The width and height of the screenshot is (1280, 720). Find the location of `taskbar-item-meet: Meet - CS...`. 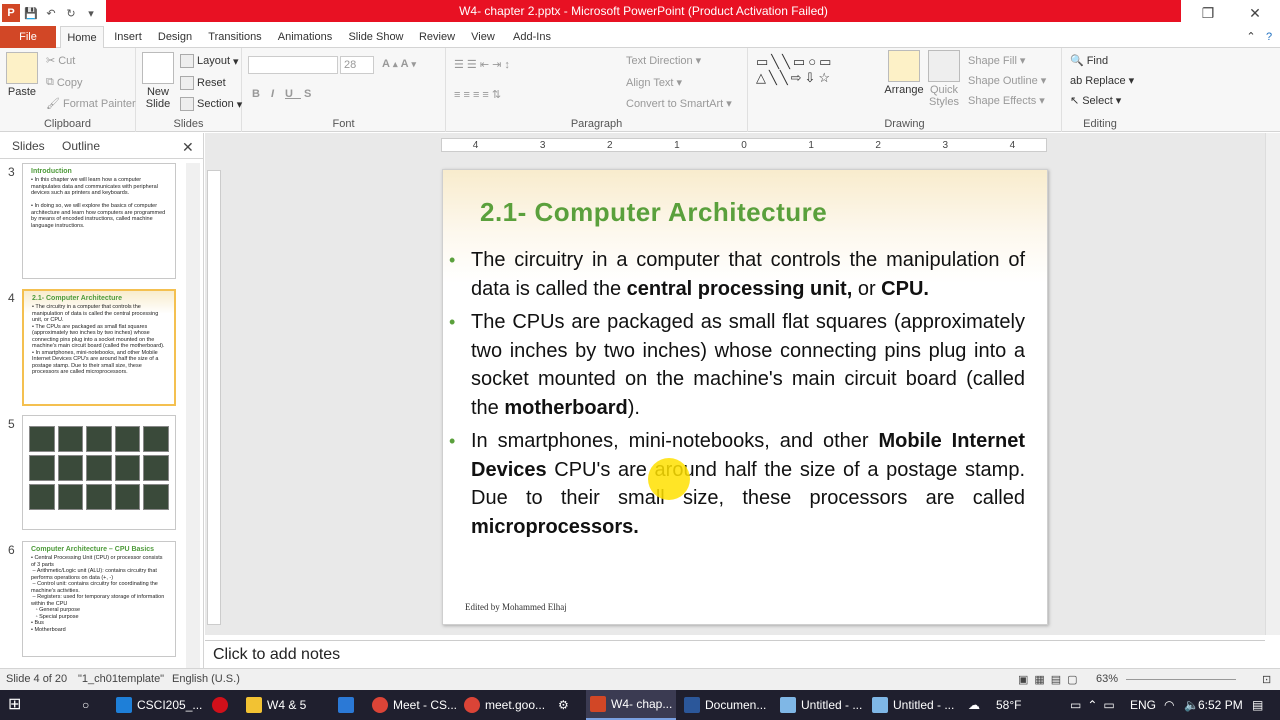

taskbar-item-meet: Meet - CS... is located at coordinates (414, 705).